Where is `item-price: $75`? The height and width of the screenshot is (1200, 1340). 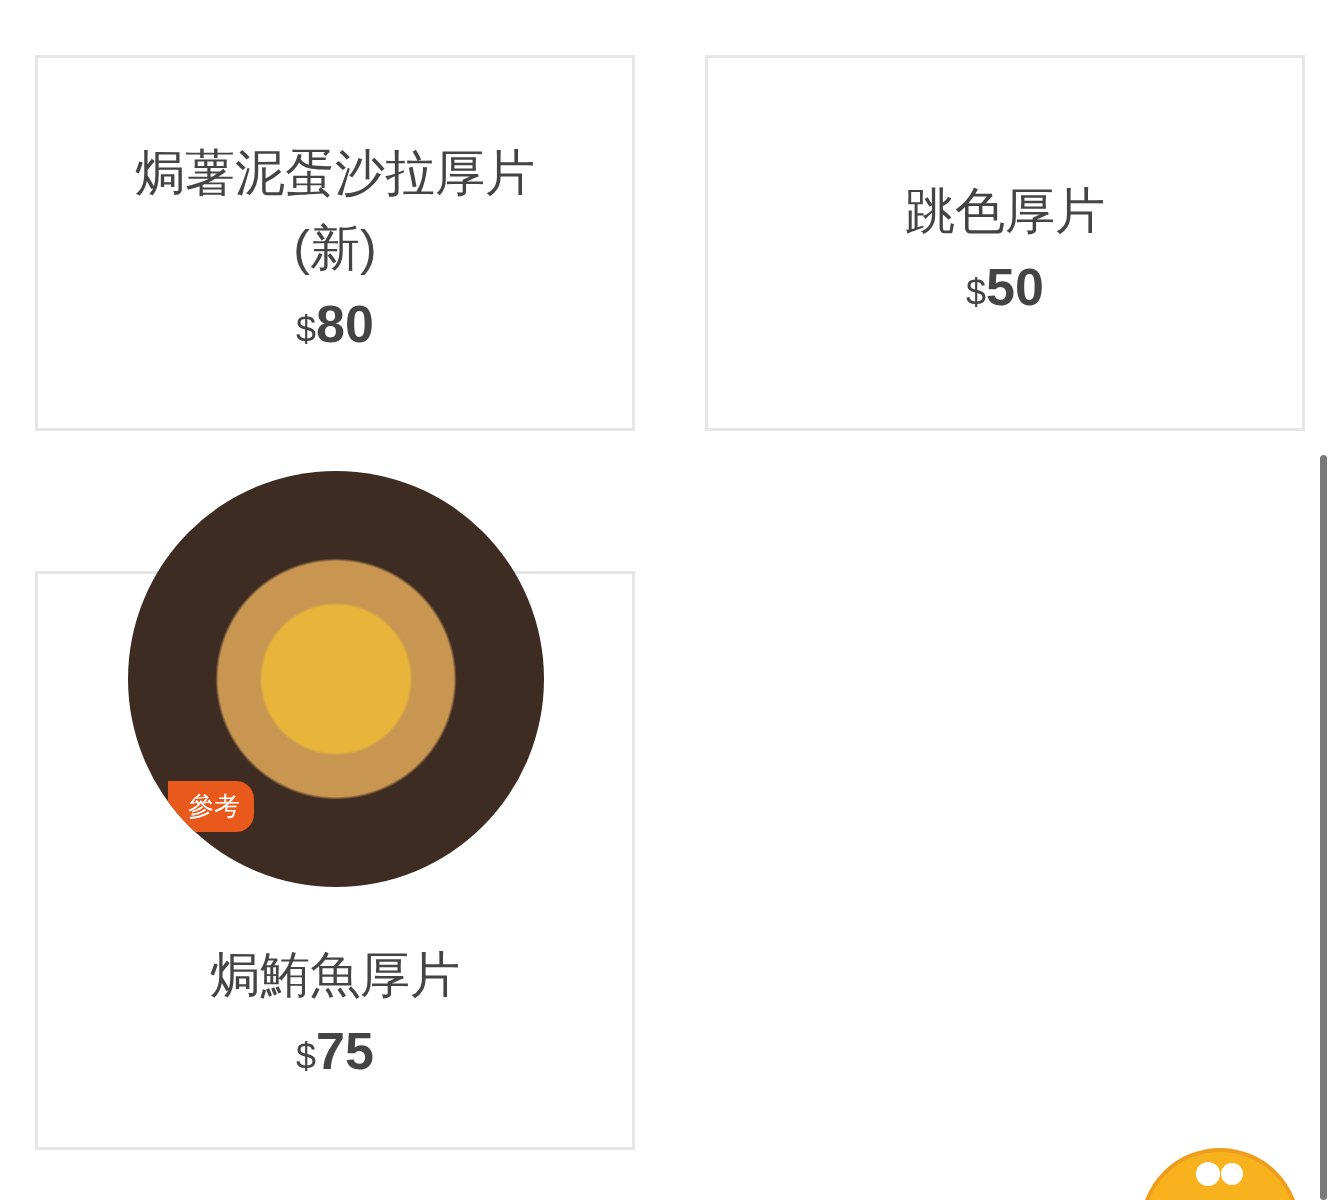
item-price: $75 is located at coordinates (335, 1051).